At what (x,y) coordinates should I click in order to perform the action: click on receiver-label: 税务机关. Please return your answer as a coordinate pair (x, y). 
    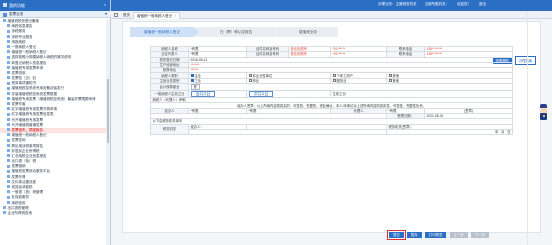
    Looking at the image, I should click on (169, 129).